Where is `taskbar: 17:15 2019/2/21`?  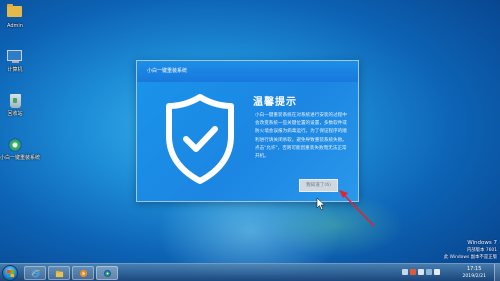 taskbar: 17:15 2019/2/21 is located at coordinates (250, 272).